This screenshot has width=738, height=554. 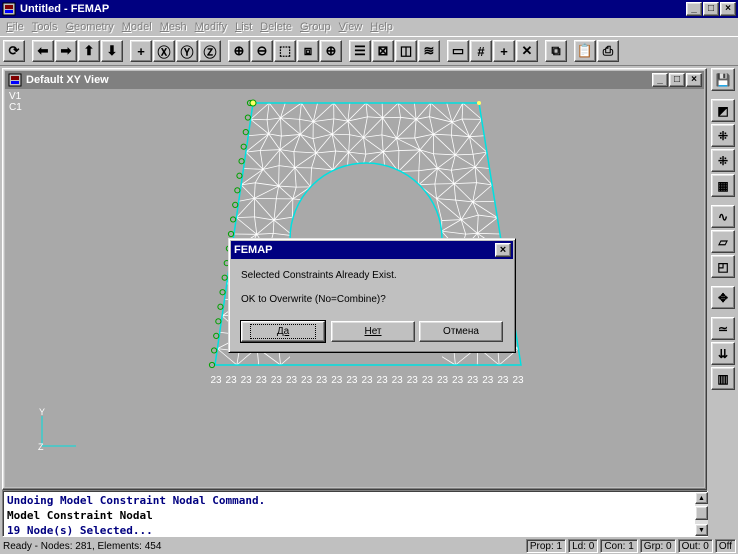 I want to click on yes-button: Да, so click(x=283, y=331).